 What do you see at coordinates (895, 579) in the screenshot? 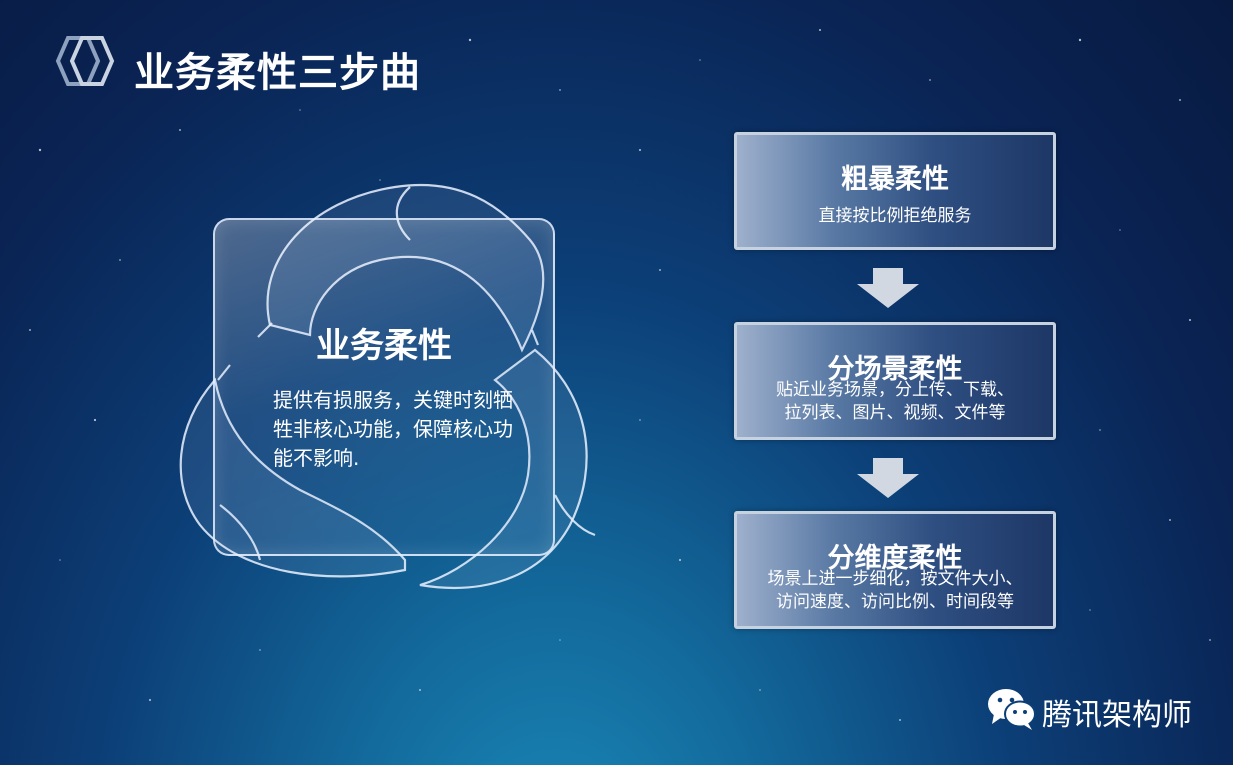
I see `step-description-line: 场景上进一步细化，按文件大小、` at bounding box center [895, 579].